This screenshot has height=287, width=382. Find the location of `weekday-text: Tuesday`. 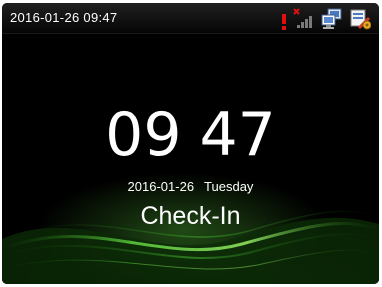

weekday-text: Tuesday is located at coordinates (229, 186).